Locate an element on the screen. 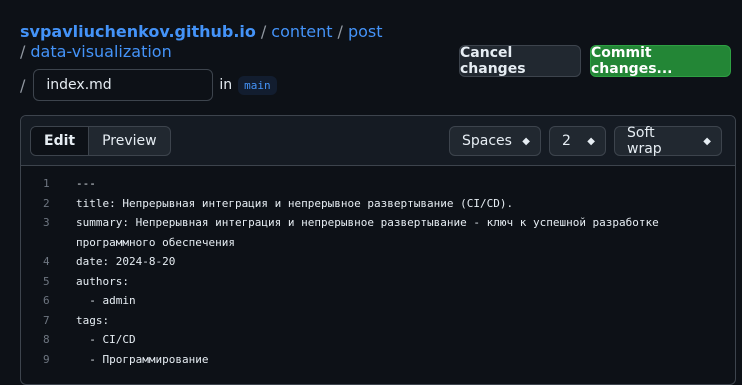  code-line: 4 date: 2024-8-20 is located at coordinates (378, 262).